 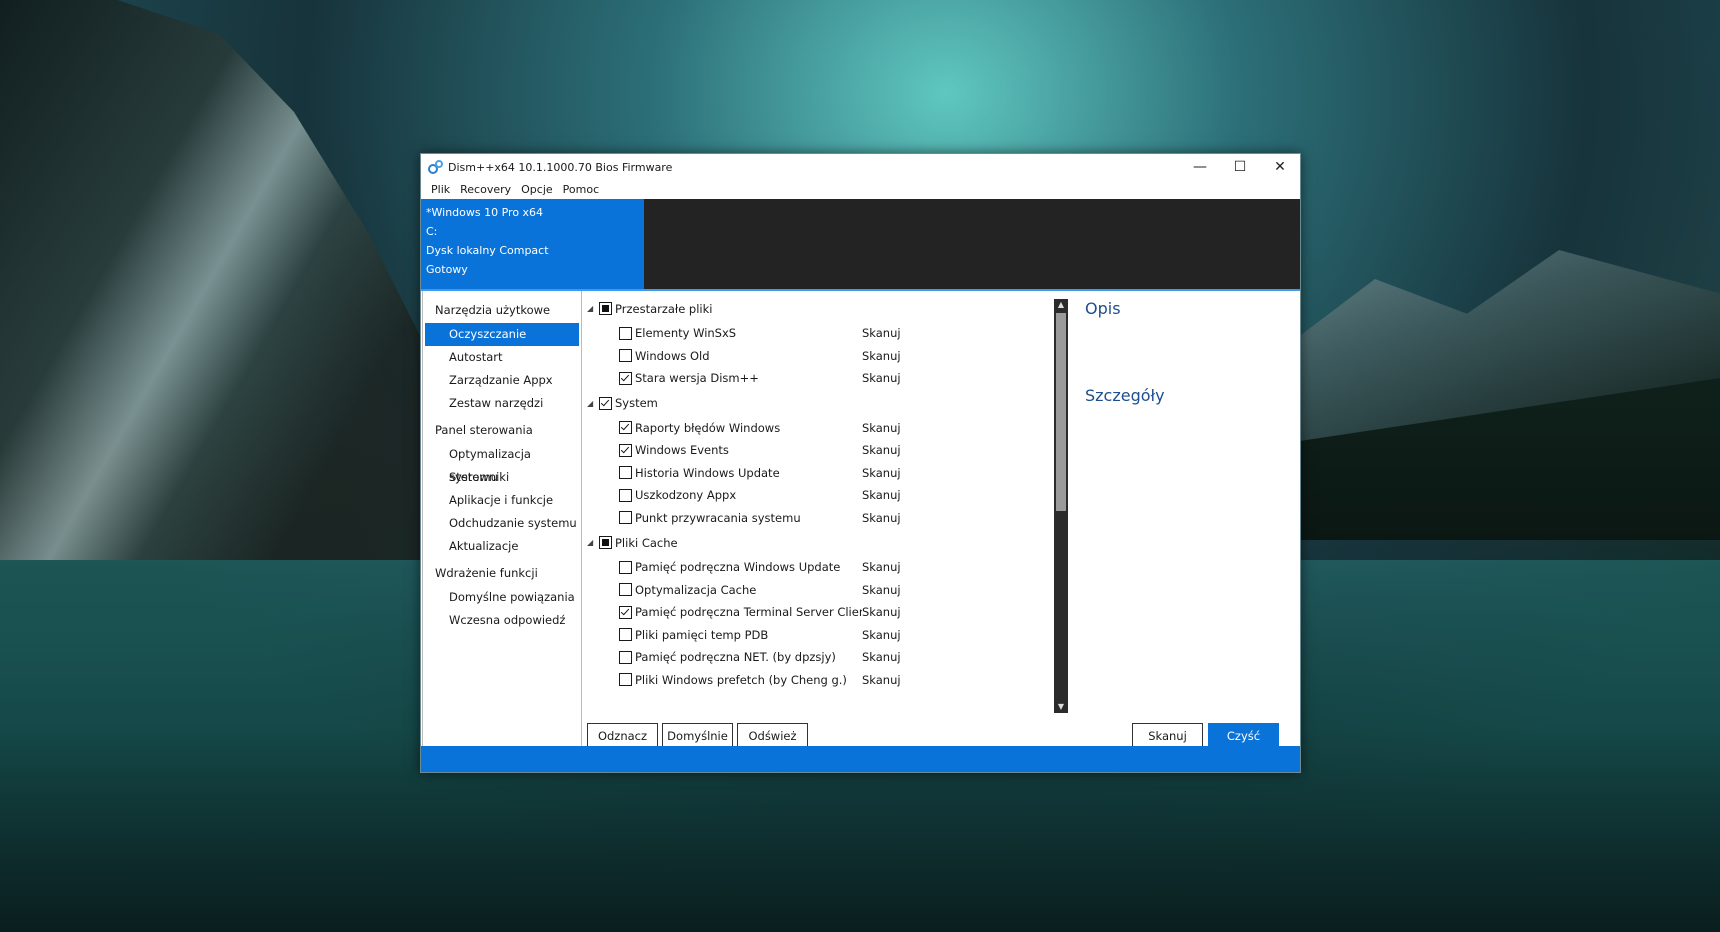 What do you see at coordinates (502, 357) in the screenshot?
I see `sidebar-item-autostart: Autostart` at bounding box center [502, 357].